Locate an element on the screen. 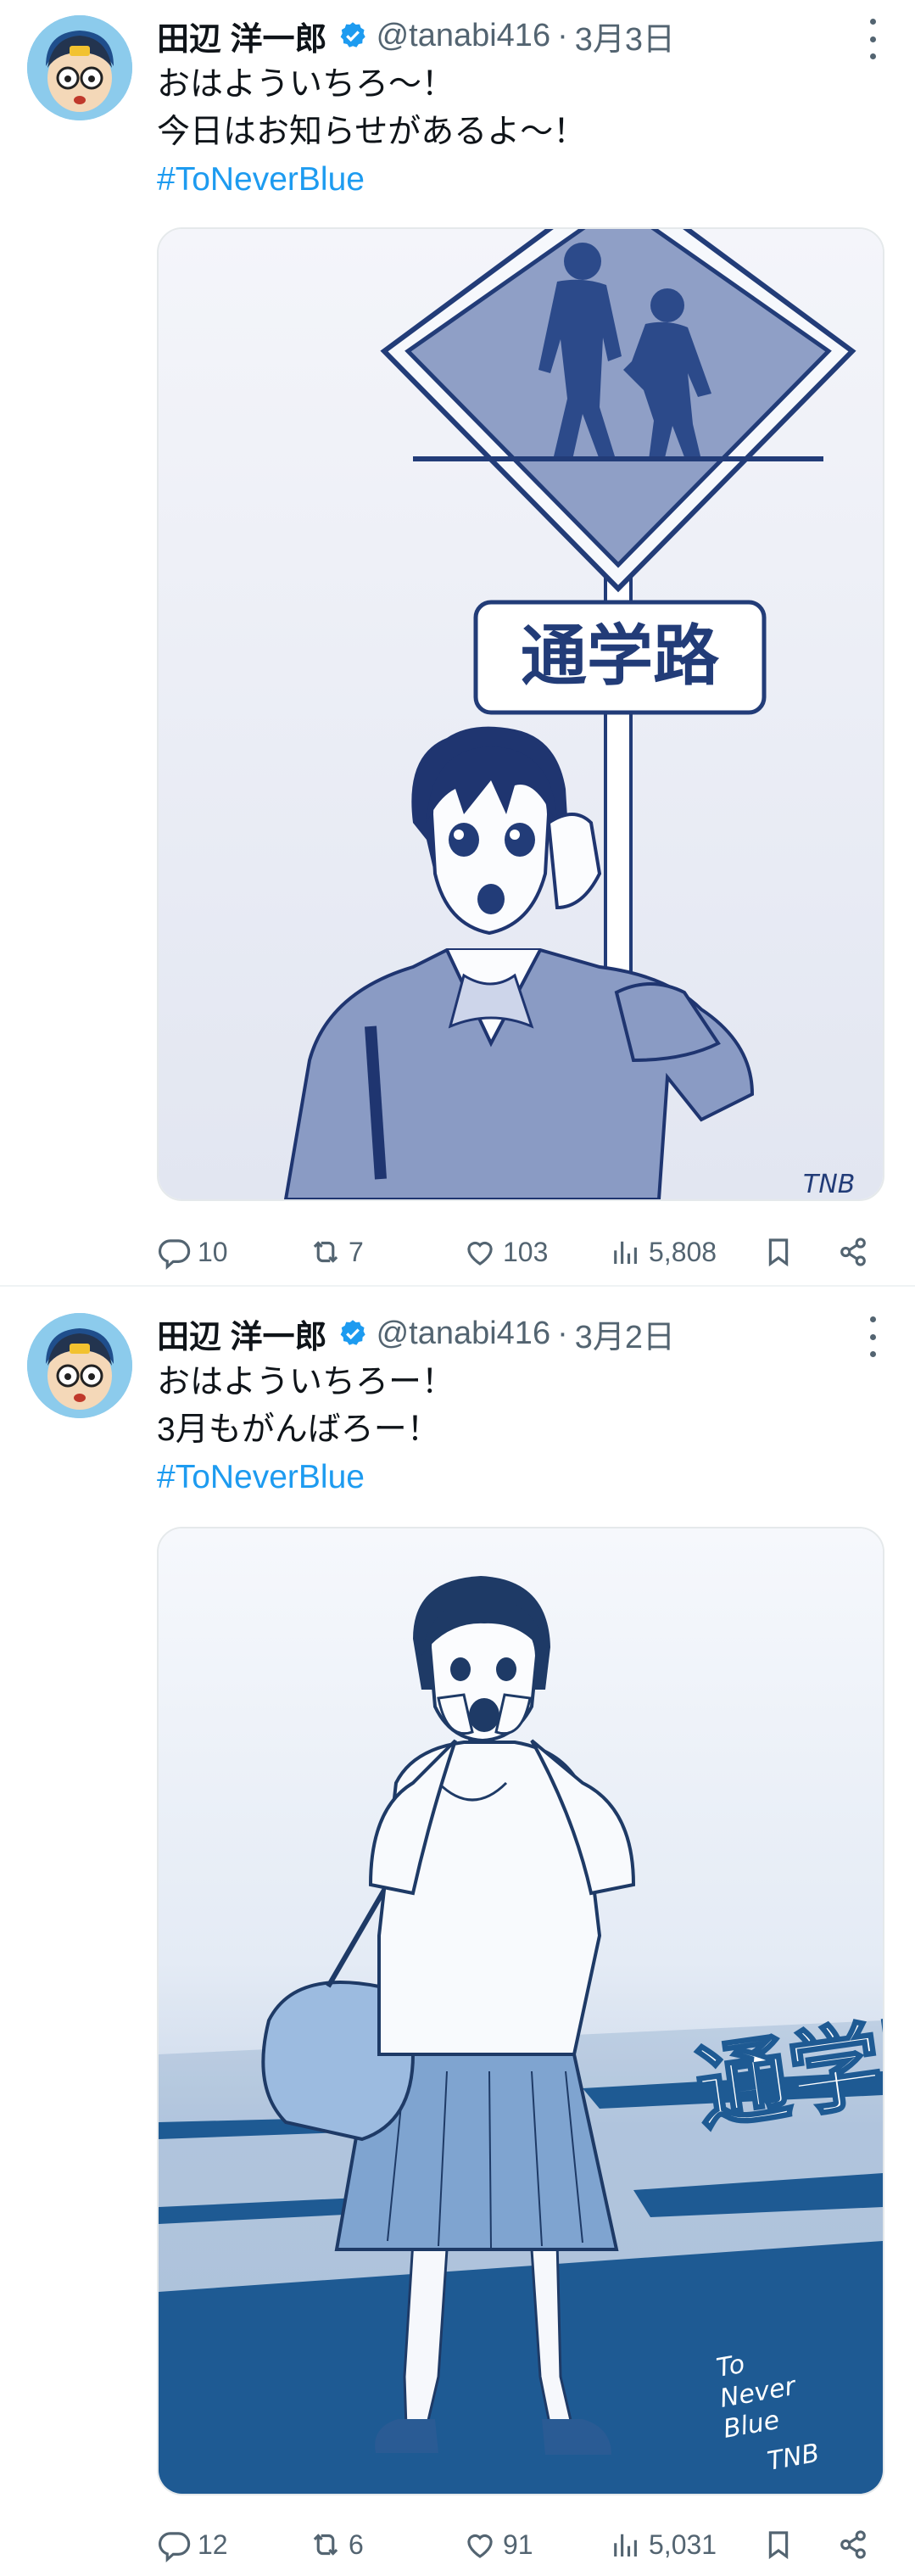 Image resolution: width=915 pixels, height=2576 pixels. tweet-text-line: おはよういちろー！ is located at coordinates (306, 1382).